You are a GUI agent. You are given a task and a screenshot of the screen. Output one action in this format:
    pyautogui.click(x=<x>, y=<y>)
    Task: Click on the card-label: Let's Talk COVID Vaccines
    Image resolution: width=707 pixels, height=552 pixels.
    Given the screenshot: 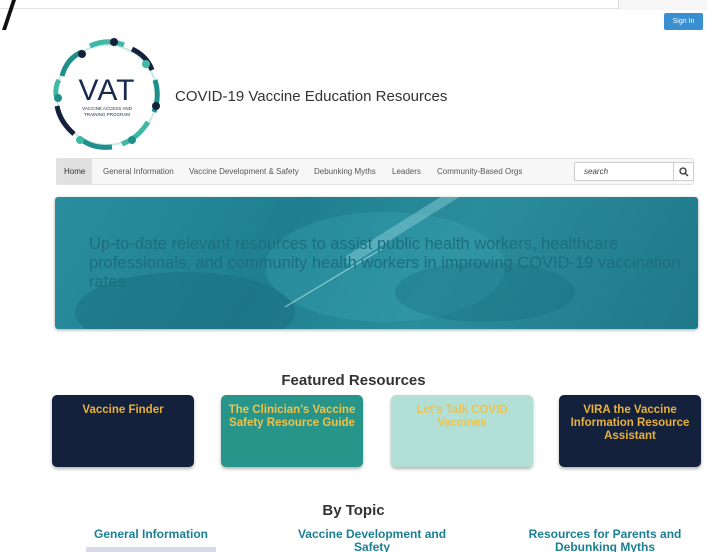 What is the action you would take?
    pyautogui.click(x=462, y=416)
    